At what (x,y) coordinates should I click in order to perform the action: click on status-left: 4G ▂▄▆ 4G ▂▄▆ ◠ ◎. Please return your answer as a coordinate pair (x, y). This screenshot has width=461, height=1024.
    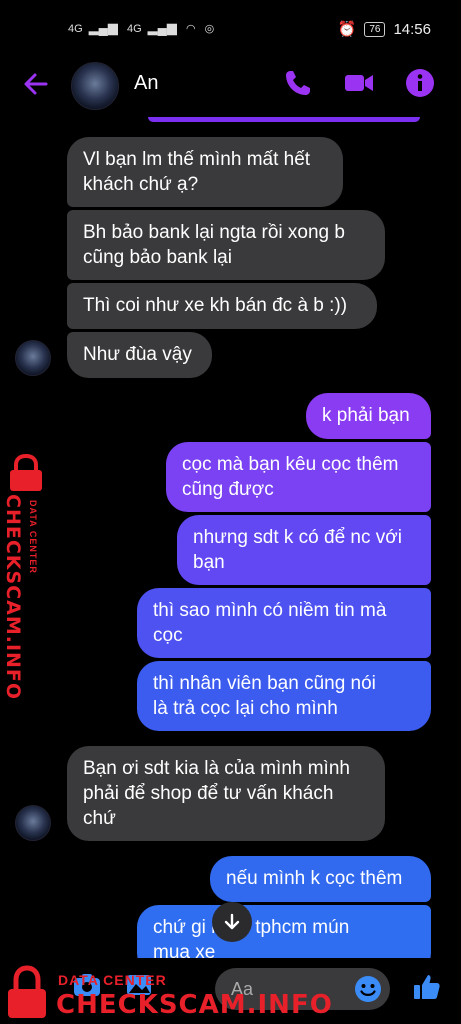
    Looking at the image, I should click on (141, 27).